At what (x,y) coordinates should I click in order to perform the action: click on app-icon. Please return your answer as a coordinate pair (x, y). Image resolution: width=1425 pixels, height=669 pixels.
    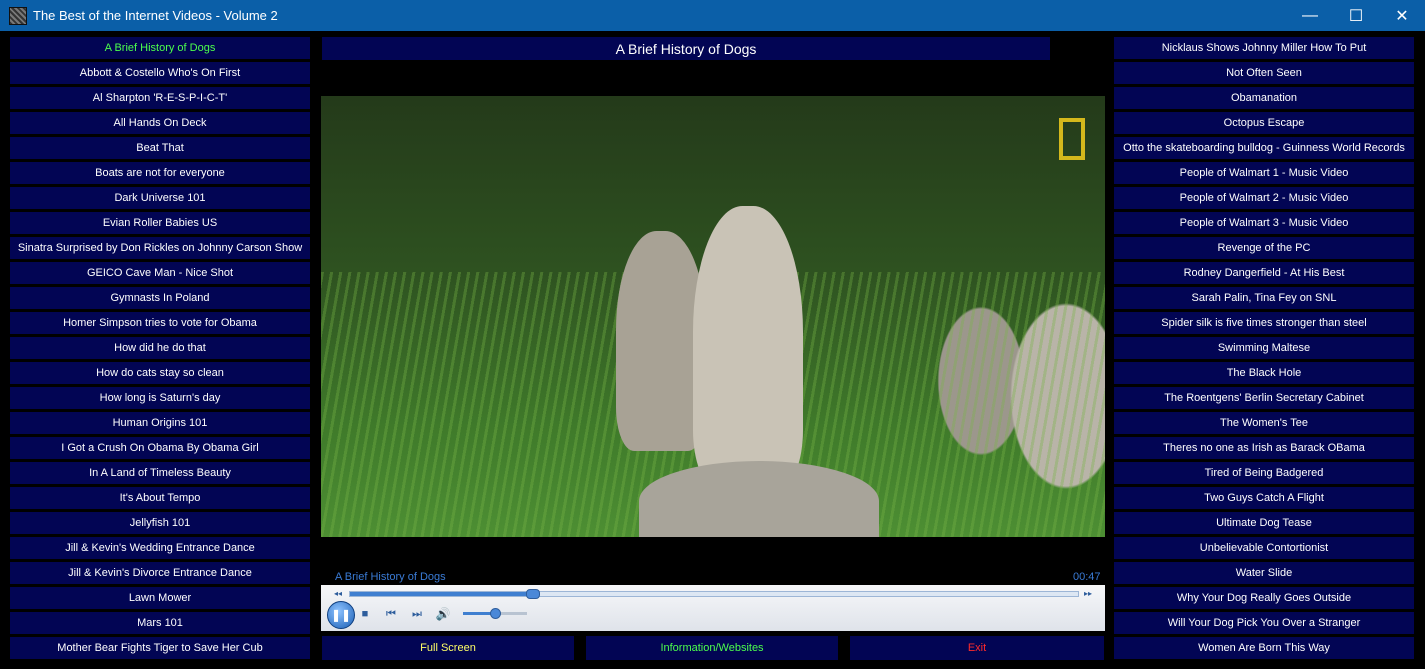
    Looking at the image, I should click on (18, 16).